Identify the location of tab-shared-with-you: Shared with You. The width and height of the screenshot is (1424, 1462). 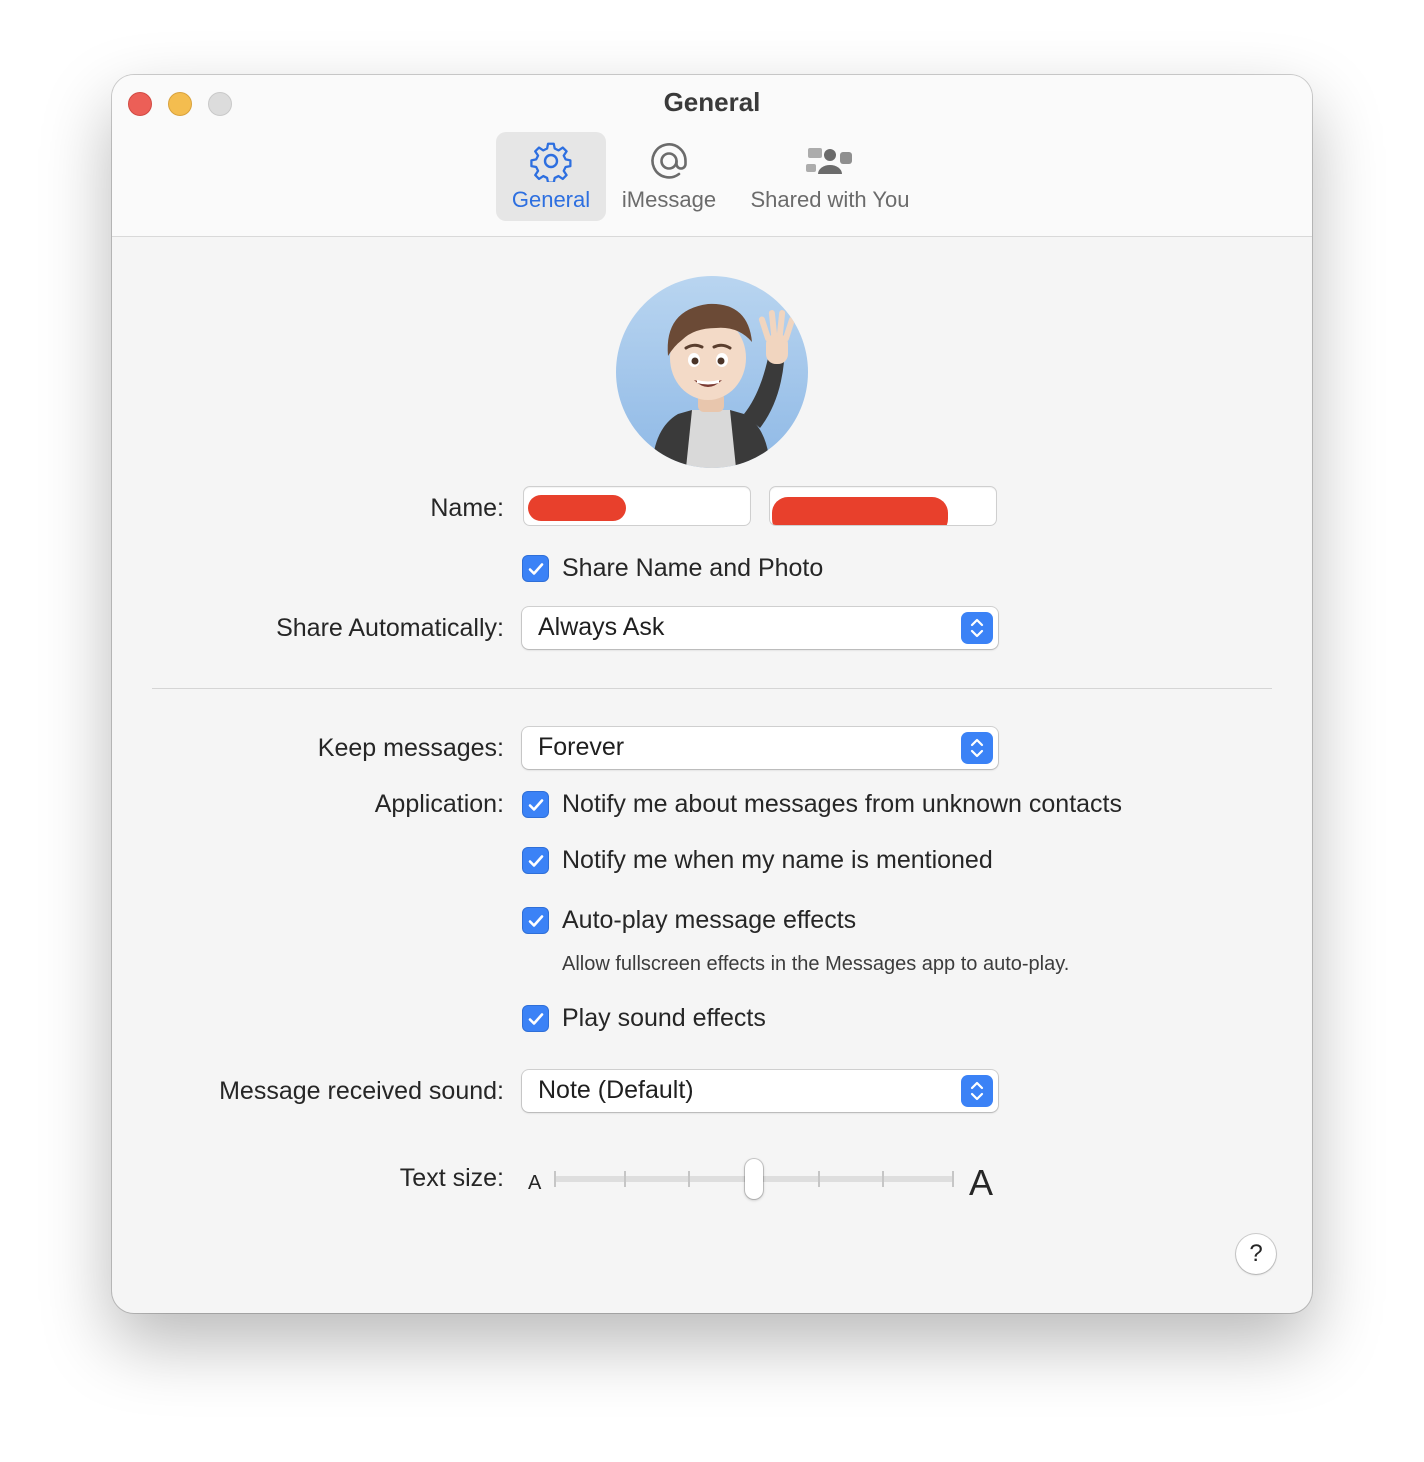
(830, 176).